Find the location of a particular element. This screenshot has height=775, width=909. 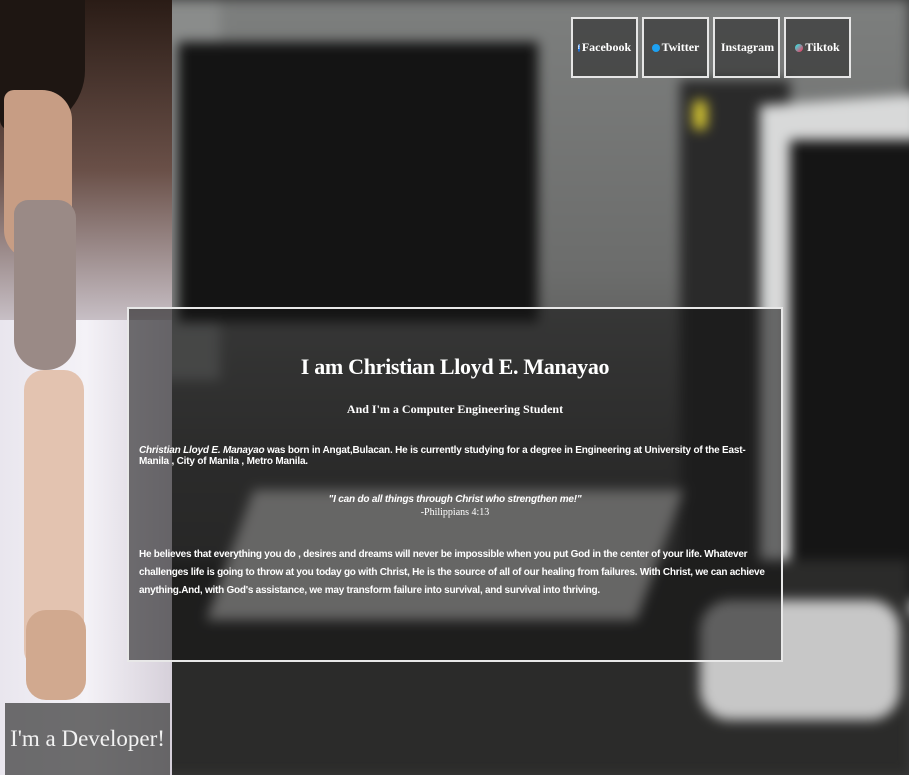

bio-subheading: And I'm a Computer Engineering Student is located at coordinates (455, 409).